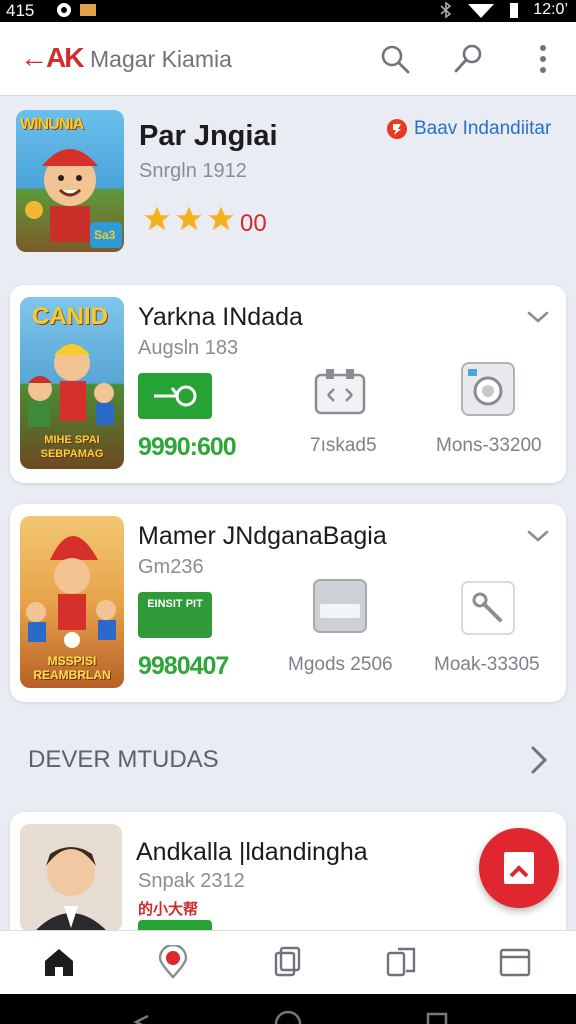 The height and width of the screenshot is (1024, 576). I want to click on bluetooth-icon, so click(446, 10).